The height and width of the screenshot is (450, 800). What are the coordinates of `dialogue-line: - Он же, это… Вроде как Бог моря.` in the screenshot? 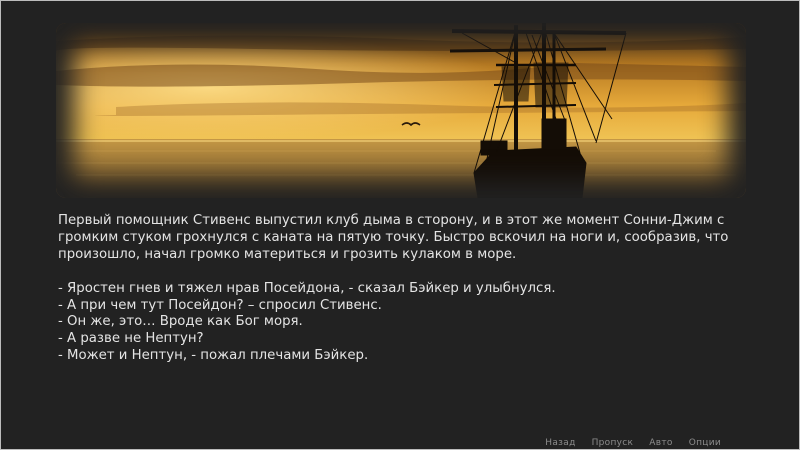 It's located at (180, 322).